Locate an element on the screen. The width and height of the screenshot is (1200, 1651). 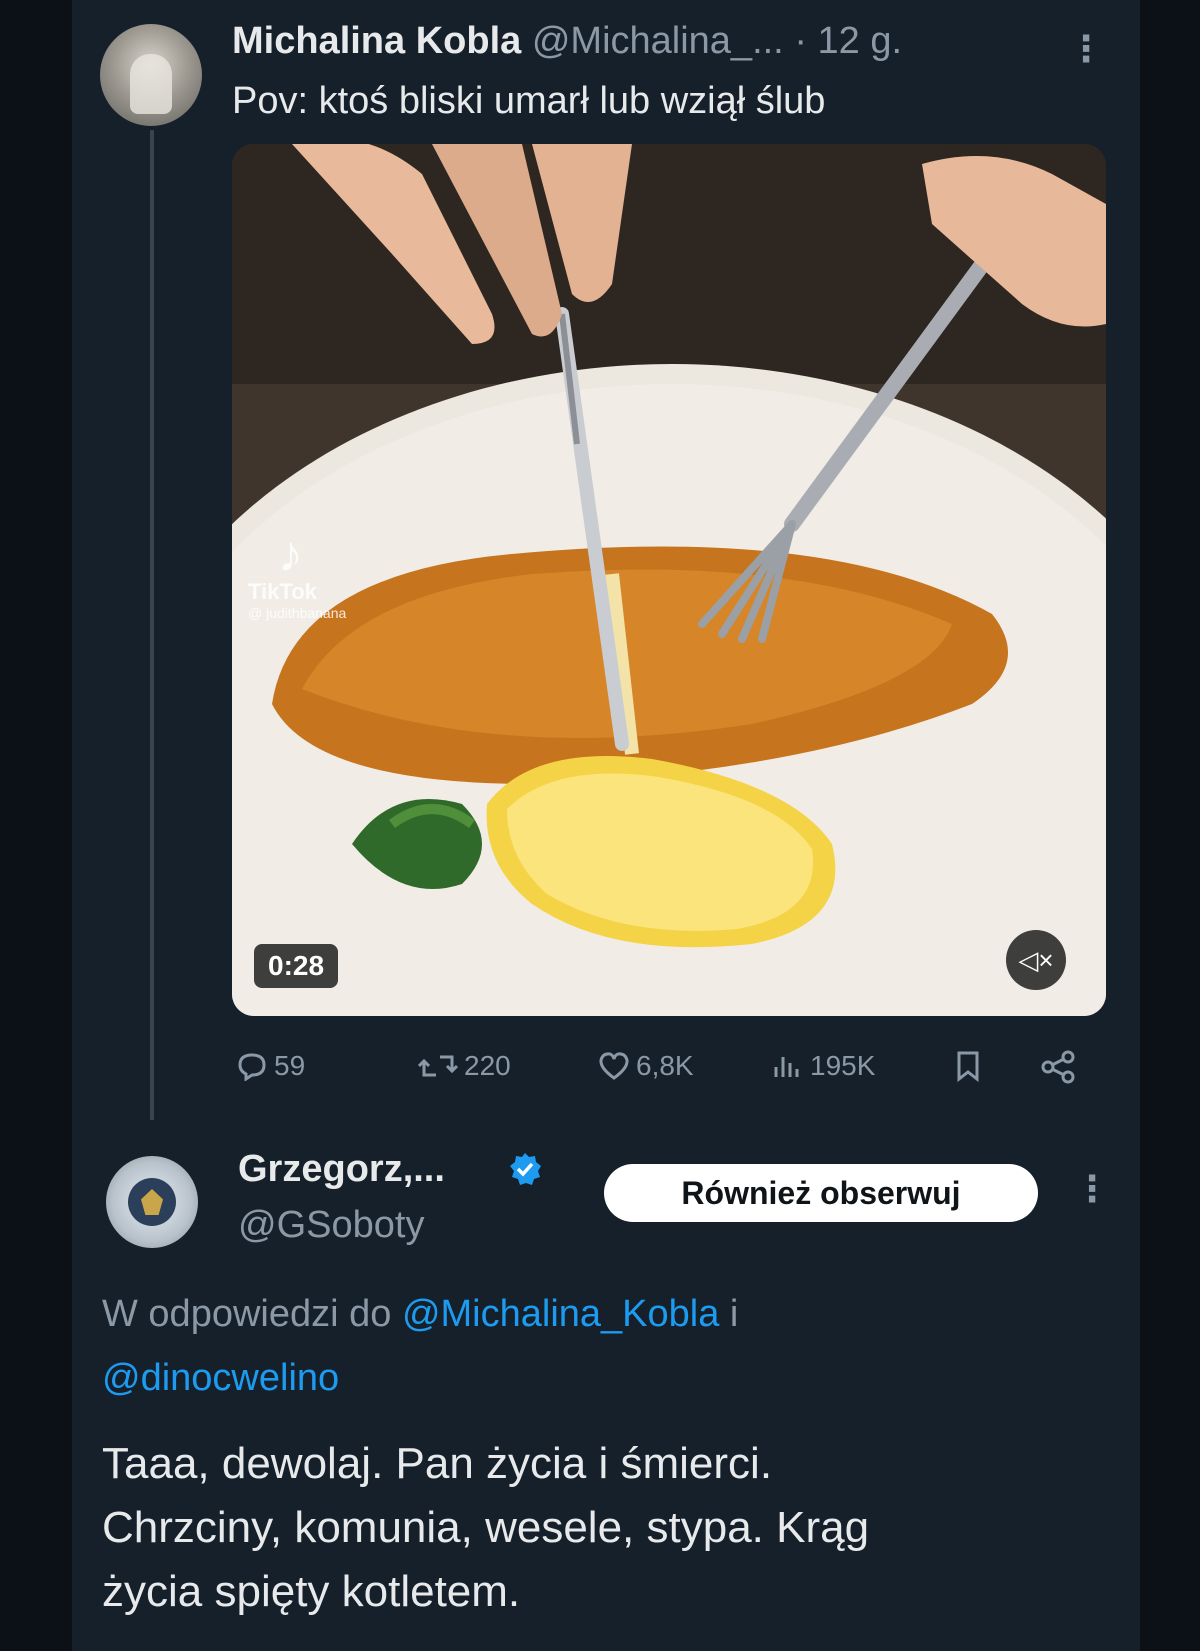
author-name: Michalina Kobla is located at coordinates (376, 41).